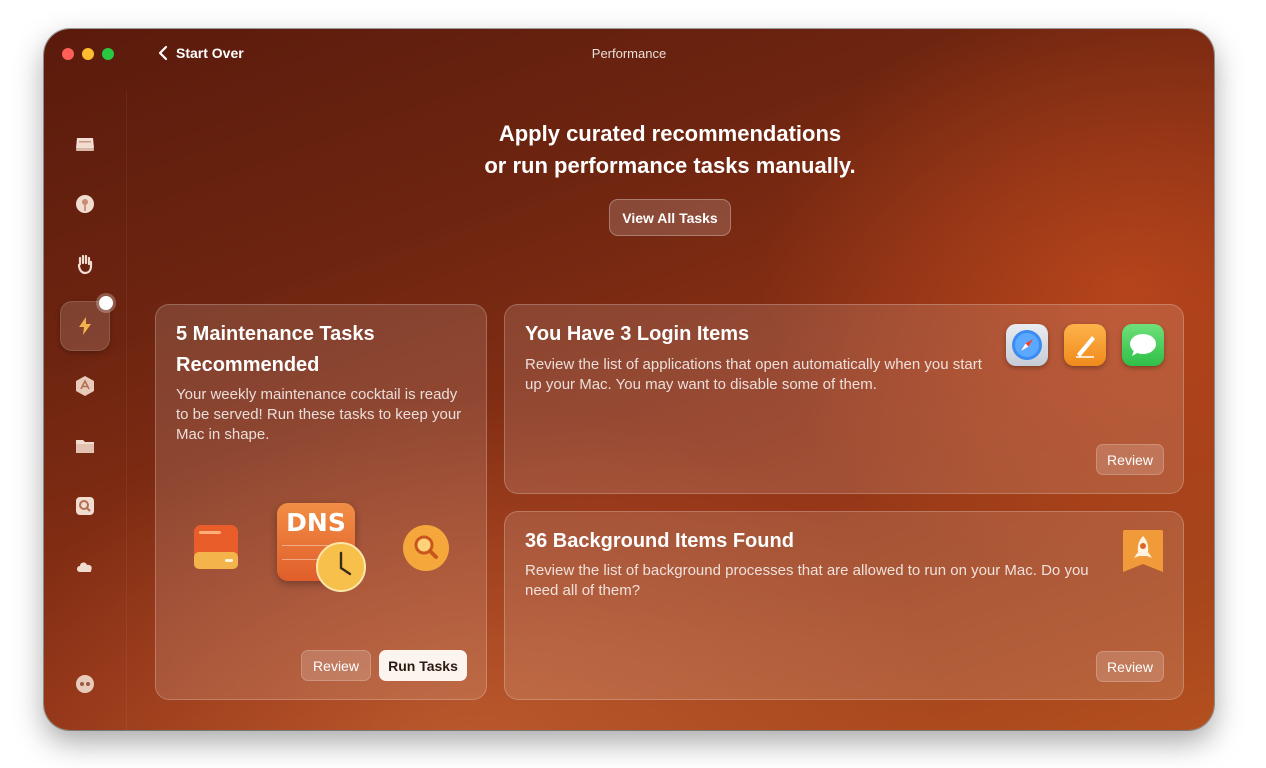  I want to click on messages-icon, so click(1143, 345).